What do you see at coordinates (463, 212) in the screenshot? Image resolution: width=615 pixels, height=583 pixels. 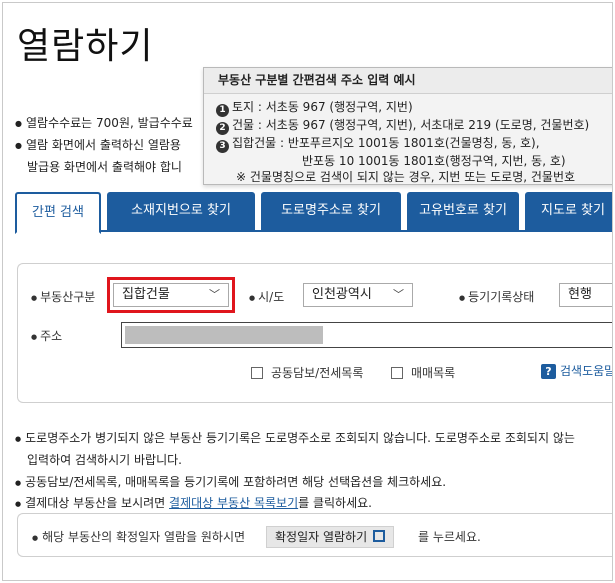 I see `tab-unique-number: 고유번호로 찾기` at bounding box center [463, 212].